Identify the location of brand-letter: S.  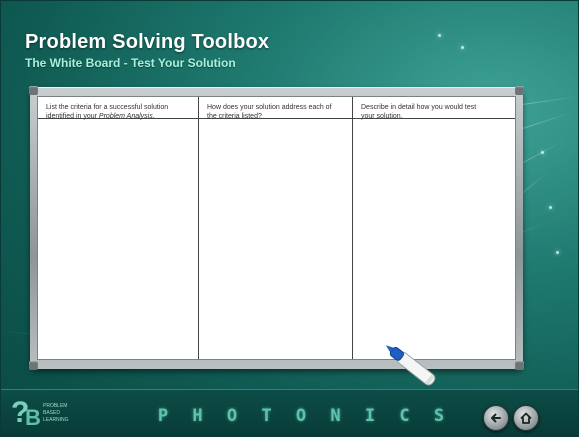
(439, 416).